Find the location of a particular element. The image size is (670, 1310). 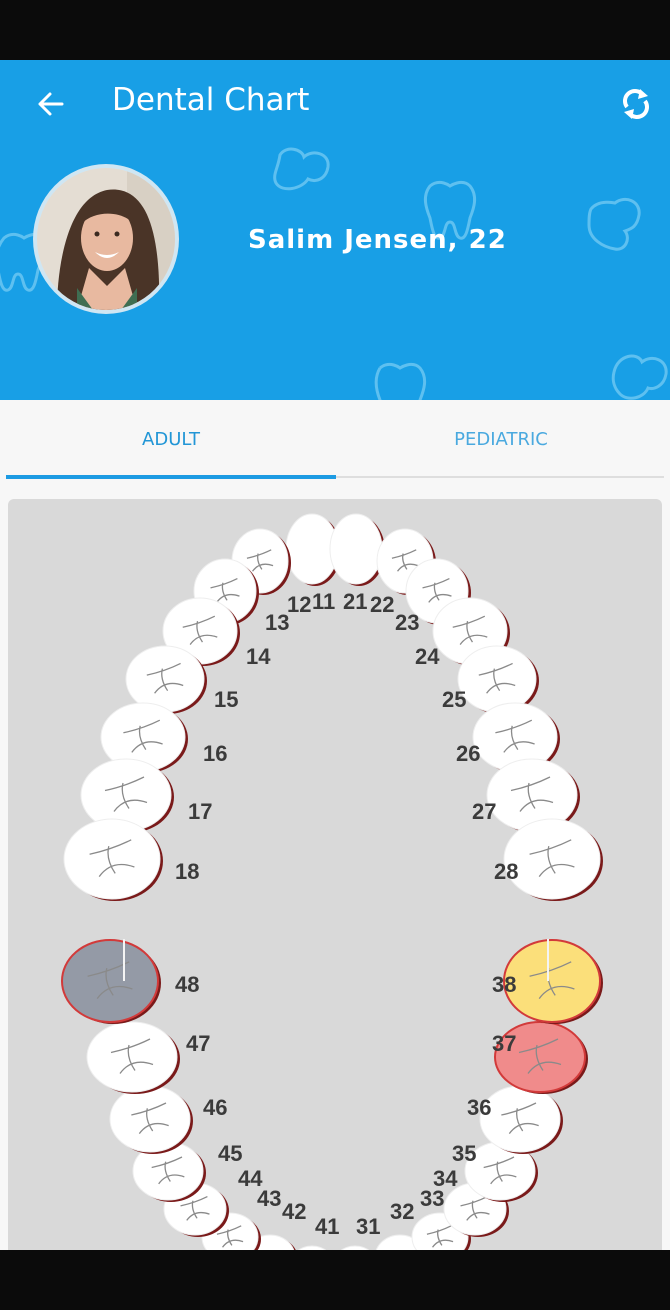

tooth-number-17: 17 is located at coordinates (200, 811).